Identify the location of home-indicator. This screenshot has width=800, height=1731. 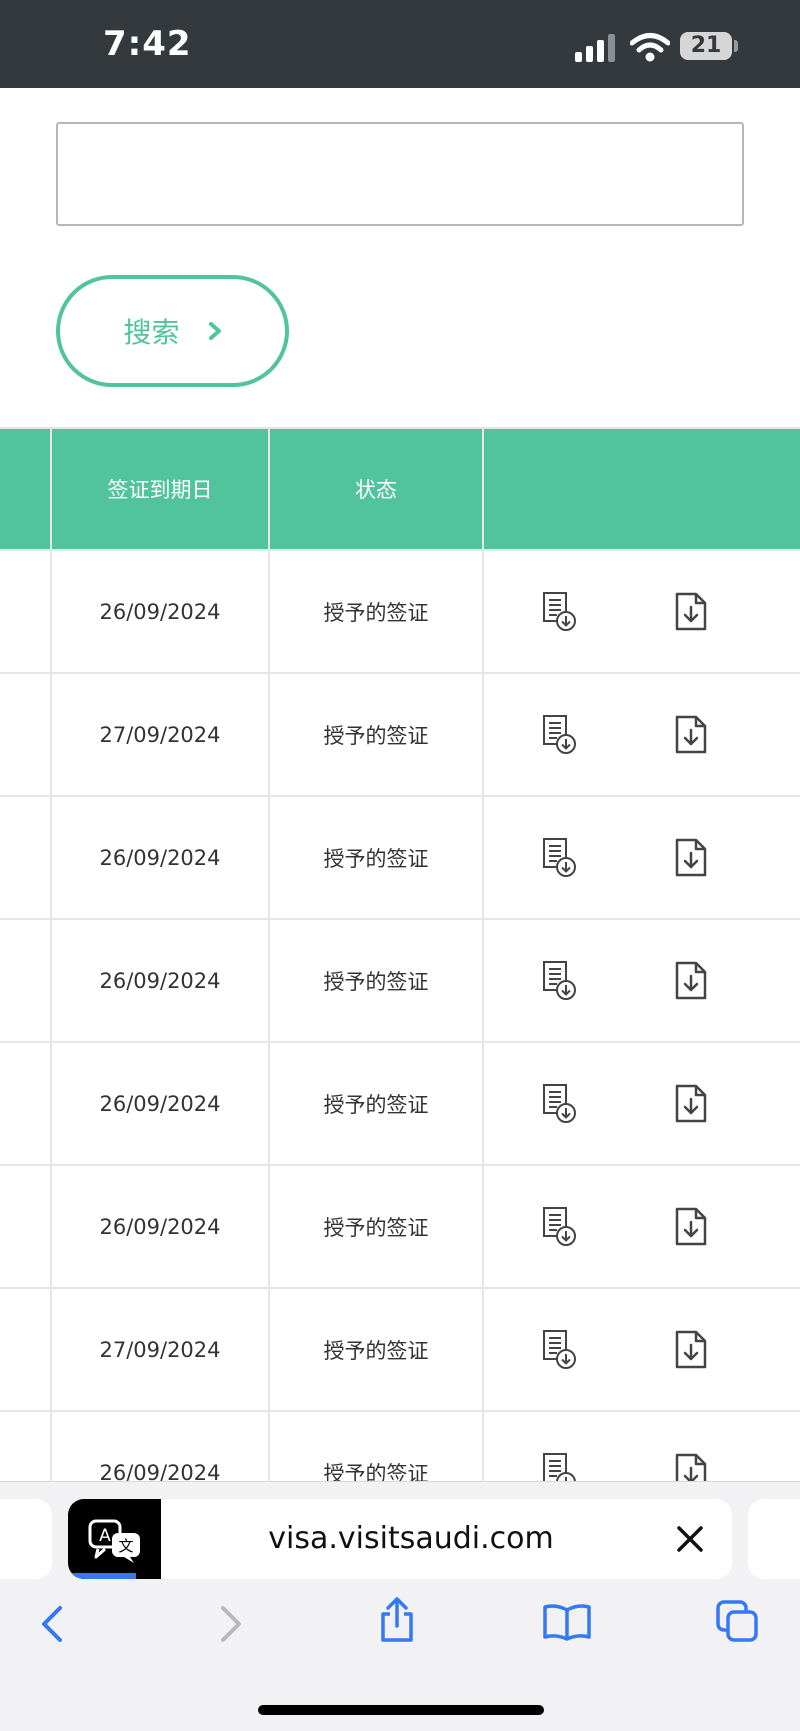
(401, 1710).